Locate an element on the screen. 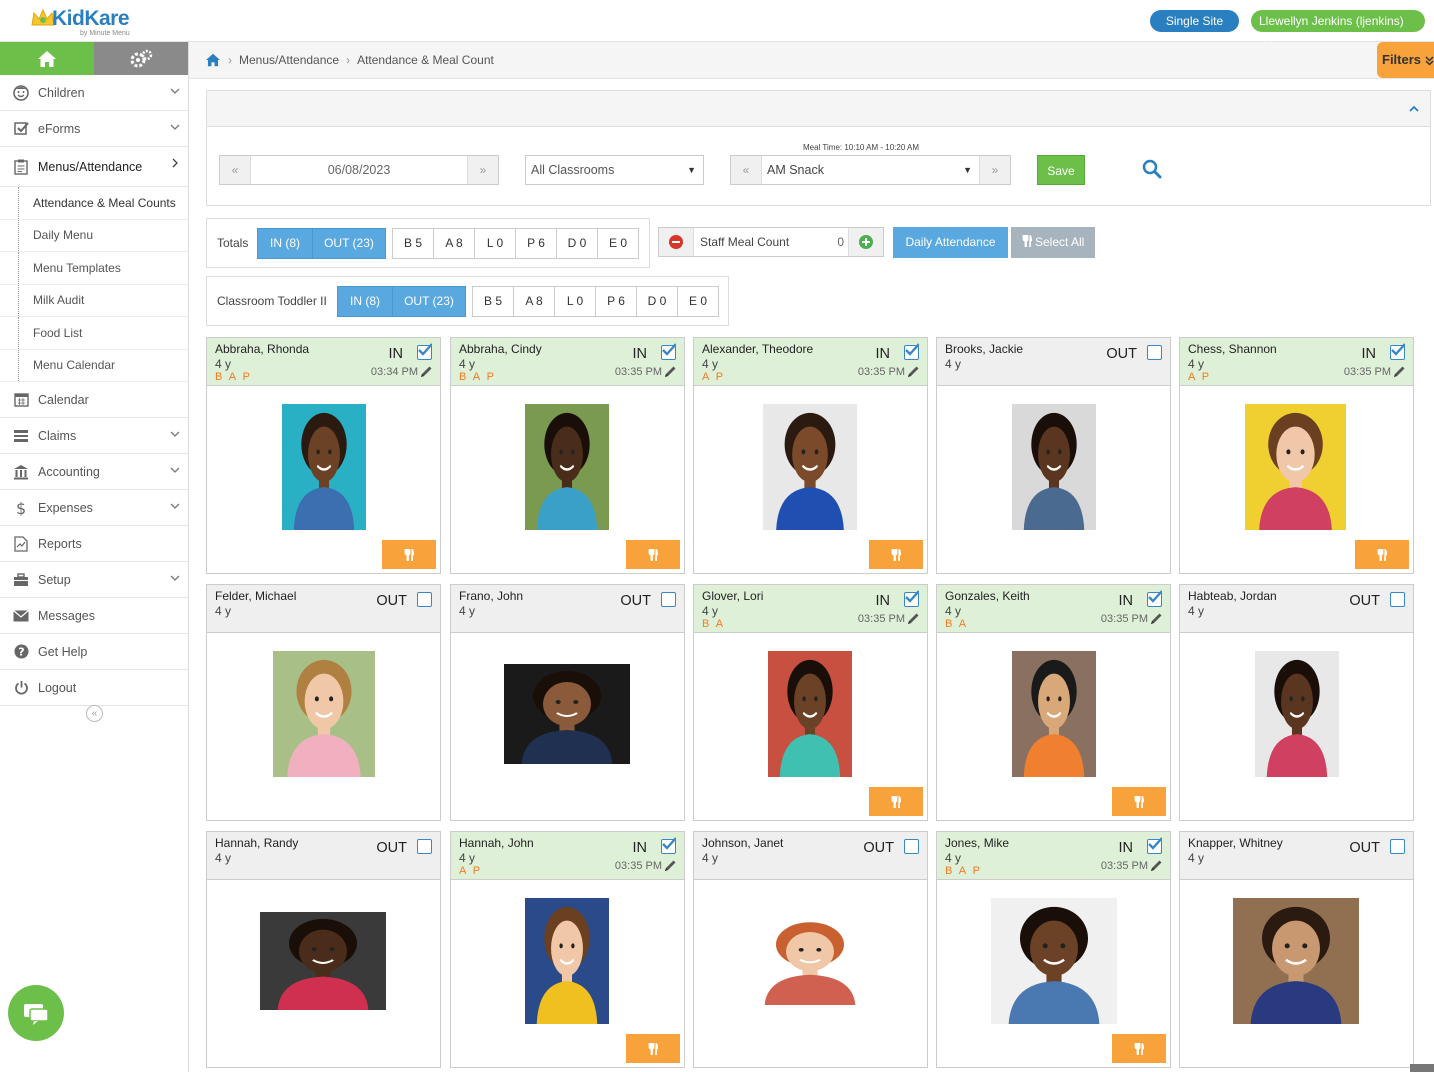  sidebar-item-messages: Messages is located at coordinates (94, 616).